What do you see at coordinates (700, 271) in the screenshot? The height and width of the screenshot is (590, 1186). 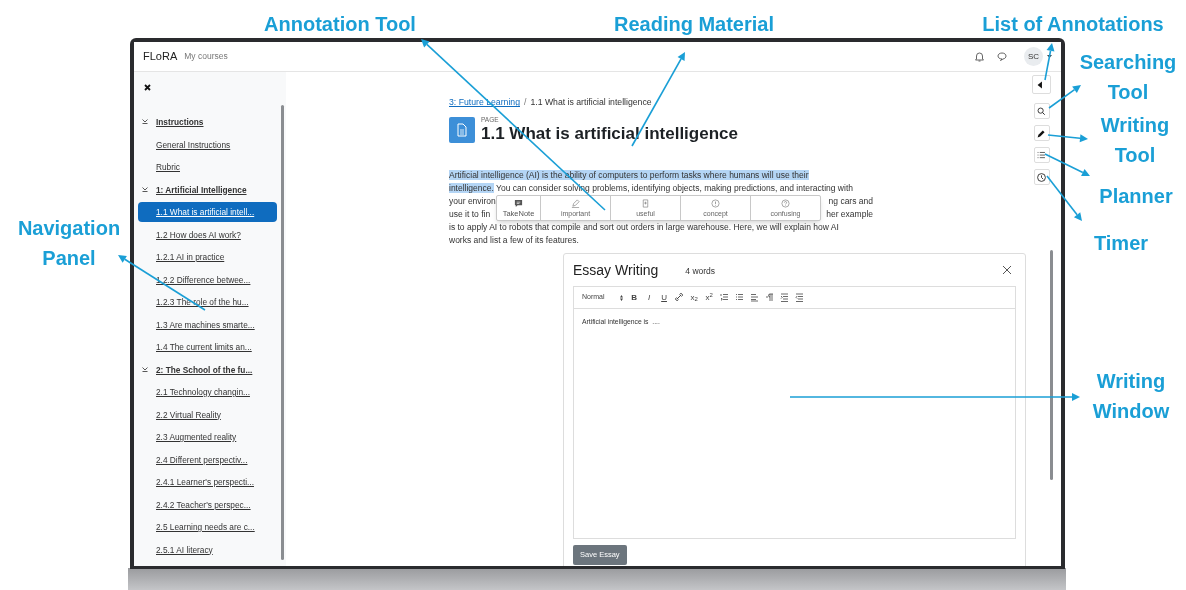 I see `word-count: 4 words` at bounding box center [700, 271].